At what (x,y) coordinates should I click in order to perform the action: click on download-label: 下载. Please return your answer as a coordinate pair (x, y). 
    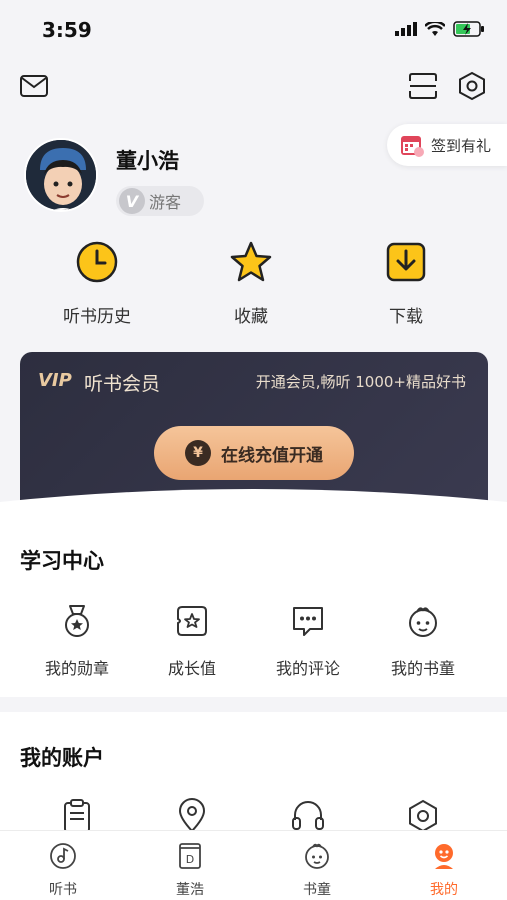
    Looking at the image, I should click on (406, 317).